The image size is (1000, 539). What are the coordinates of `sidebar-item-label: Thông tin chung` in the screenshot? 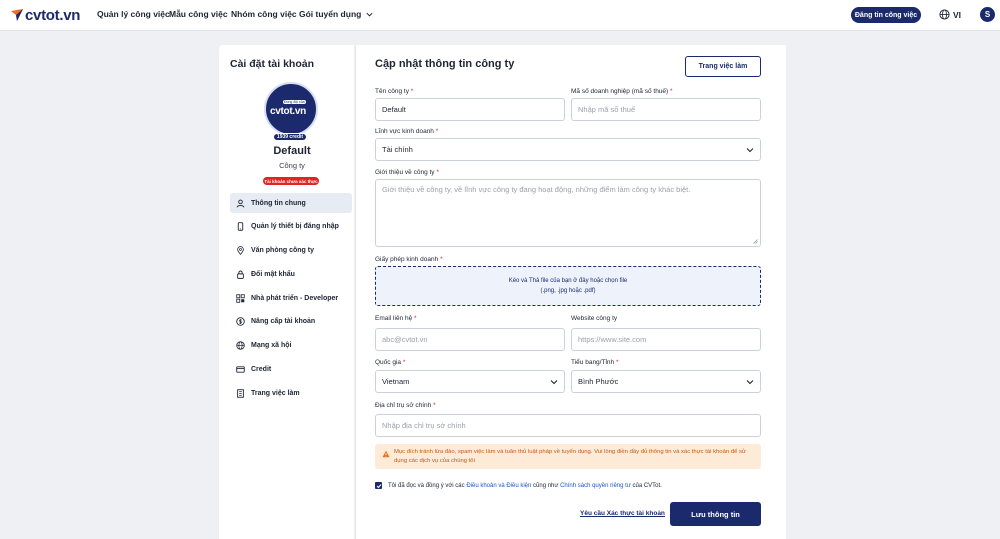 It's located at (278, 203).